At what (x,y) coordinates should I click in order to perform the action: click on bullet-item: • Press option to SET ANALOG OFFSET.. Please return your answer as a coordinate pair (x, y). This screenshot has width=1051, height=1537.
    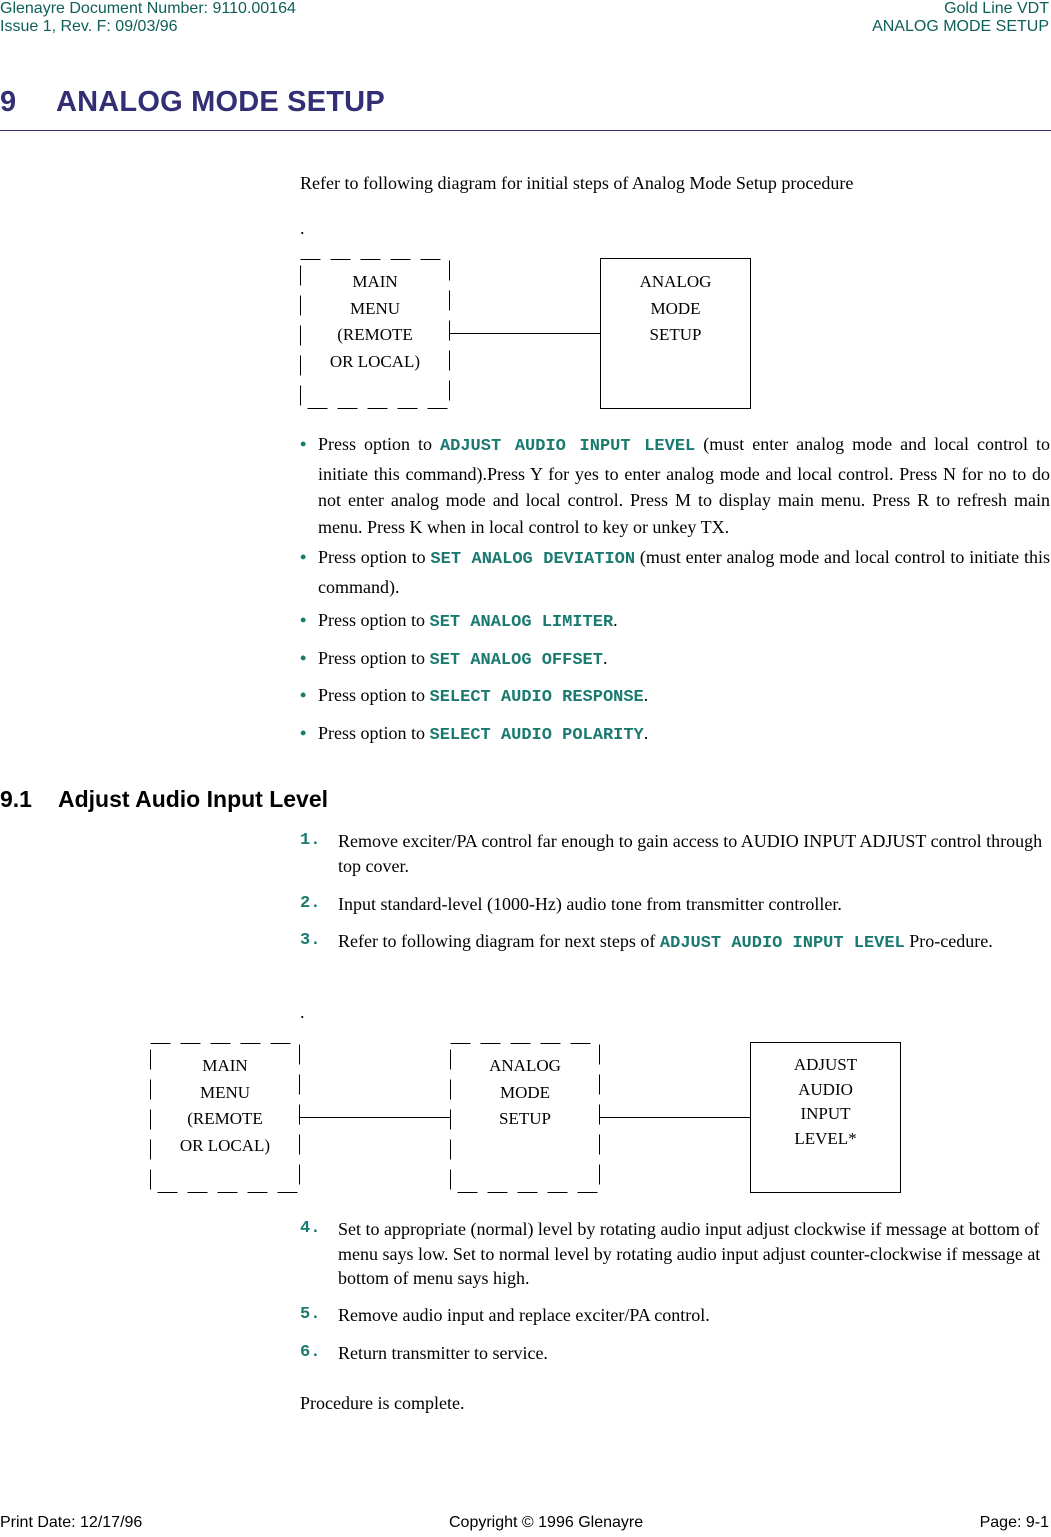
    Looking at the image, I should click on (675, 660).